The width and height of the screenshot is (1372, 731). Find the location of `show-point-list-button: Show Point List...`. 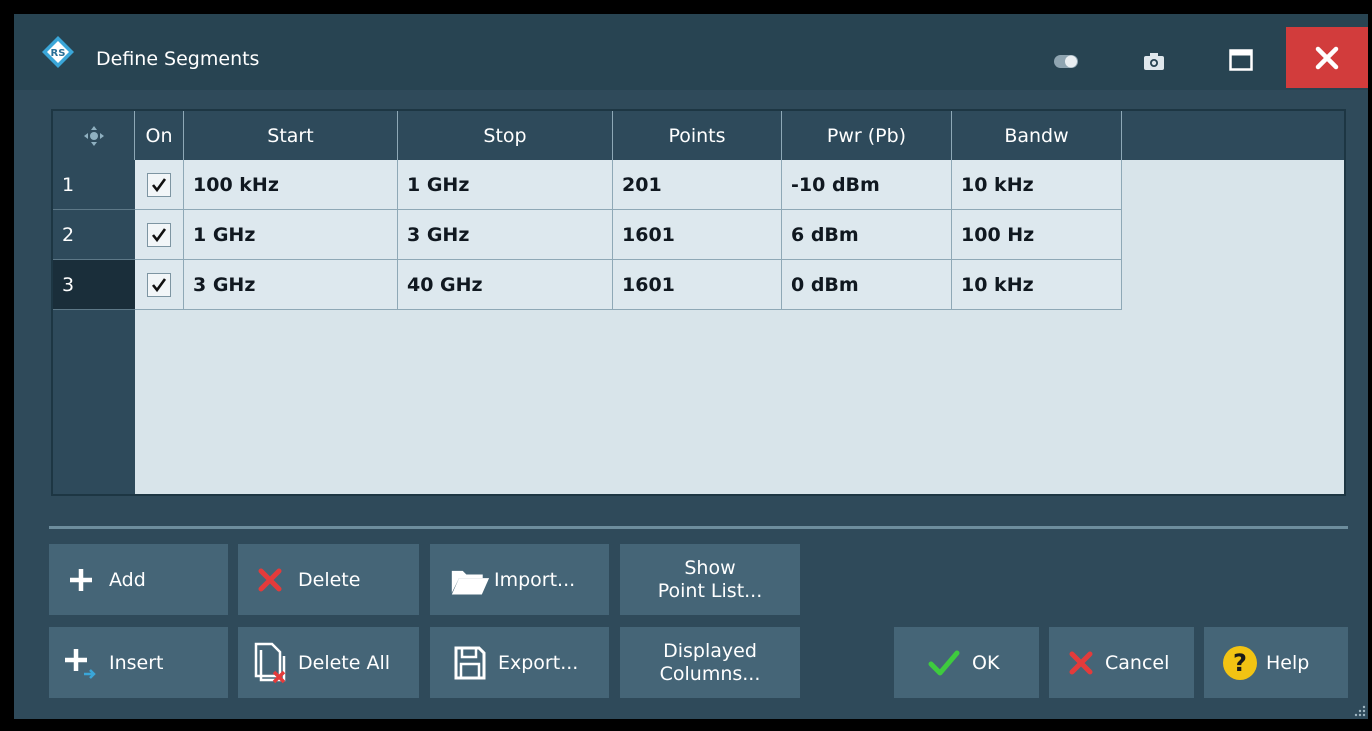

show-point-list-button: Show Point List... is located at coordinates (710, 579).